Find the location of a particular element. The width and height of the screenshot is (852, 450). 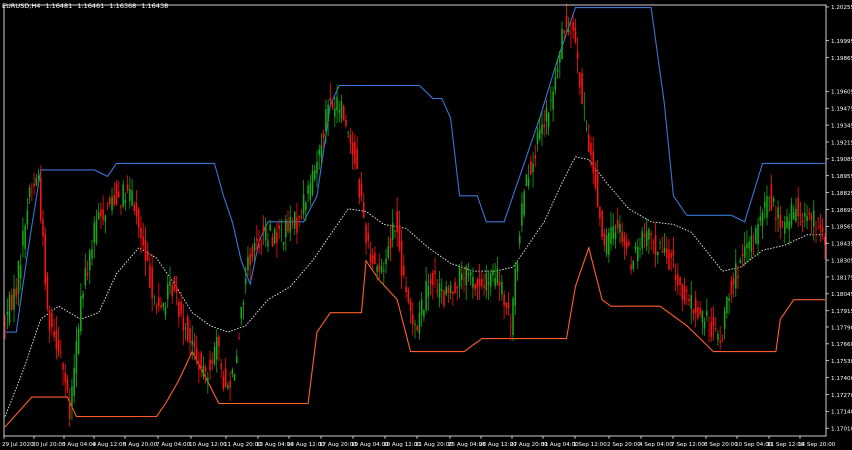

y-tick-label: 1.17140 is located at coordinates (841, 413).